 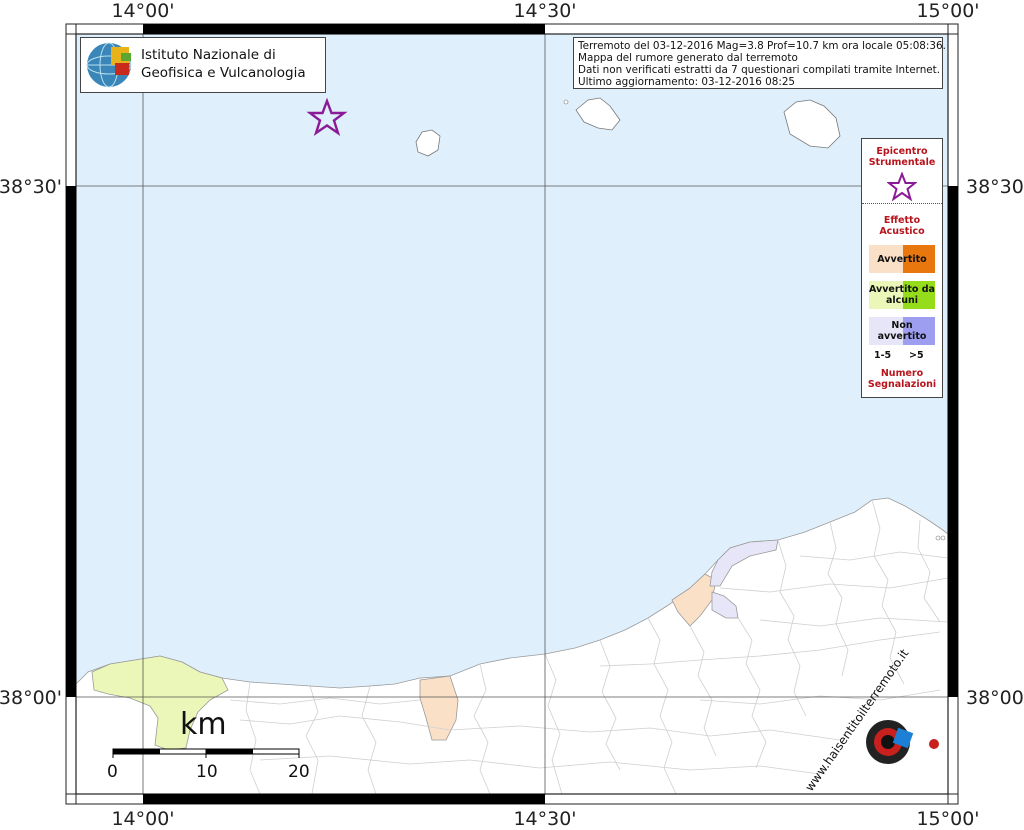 What do you see at coordinates (142, 11) in the screenshot?
I see `lon-label-top-1: 14°00'` at bounding box center [142, 11].